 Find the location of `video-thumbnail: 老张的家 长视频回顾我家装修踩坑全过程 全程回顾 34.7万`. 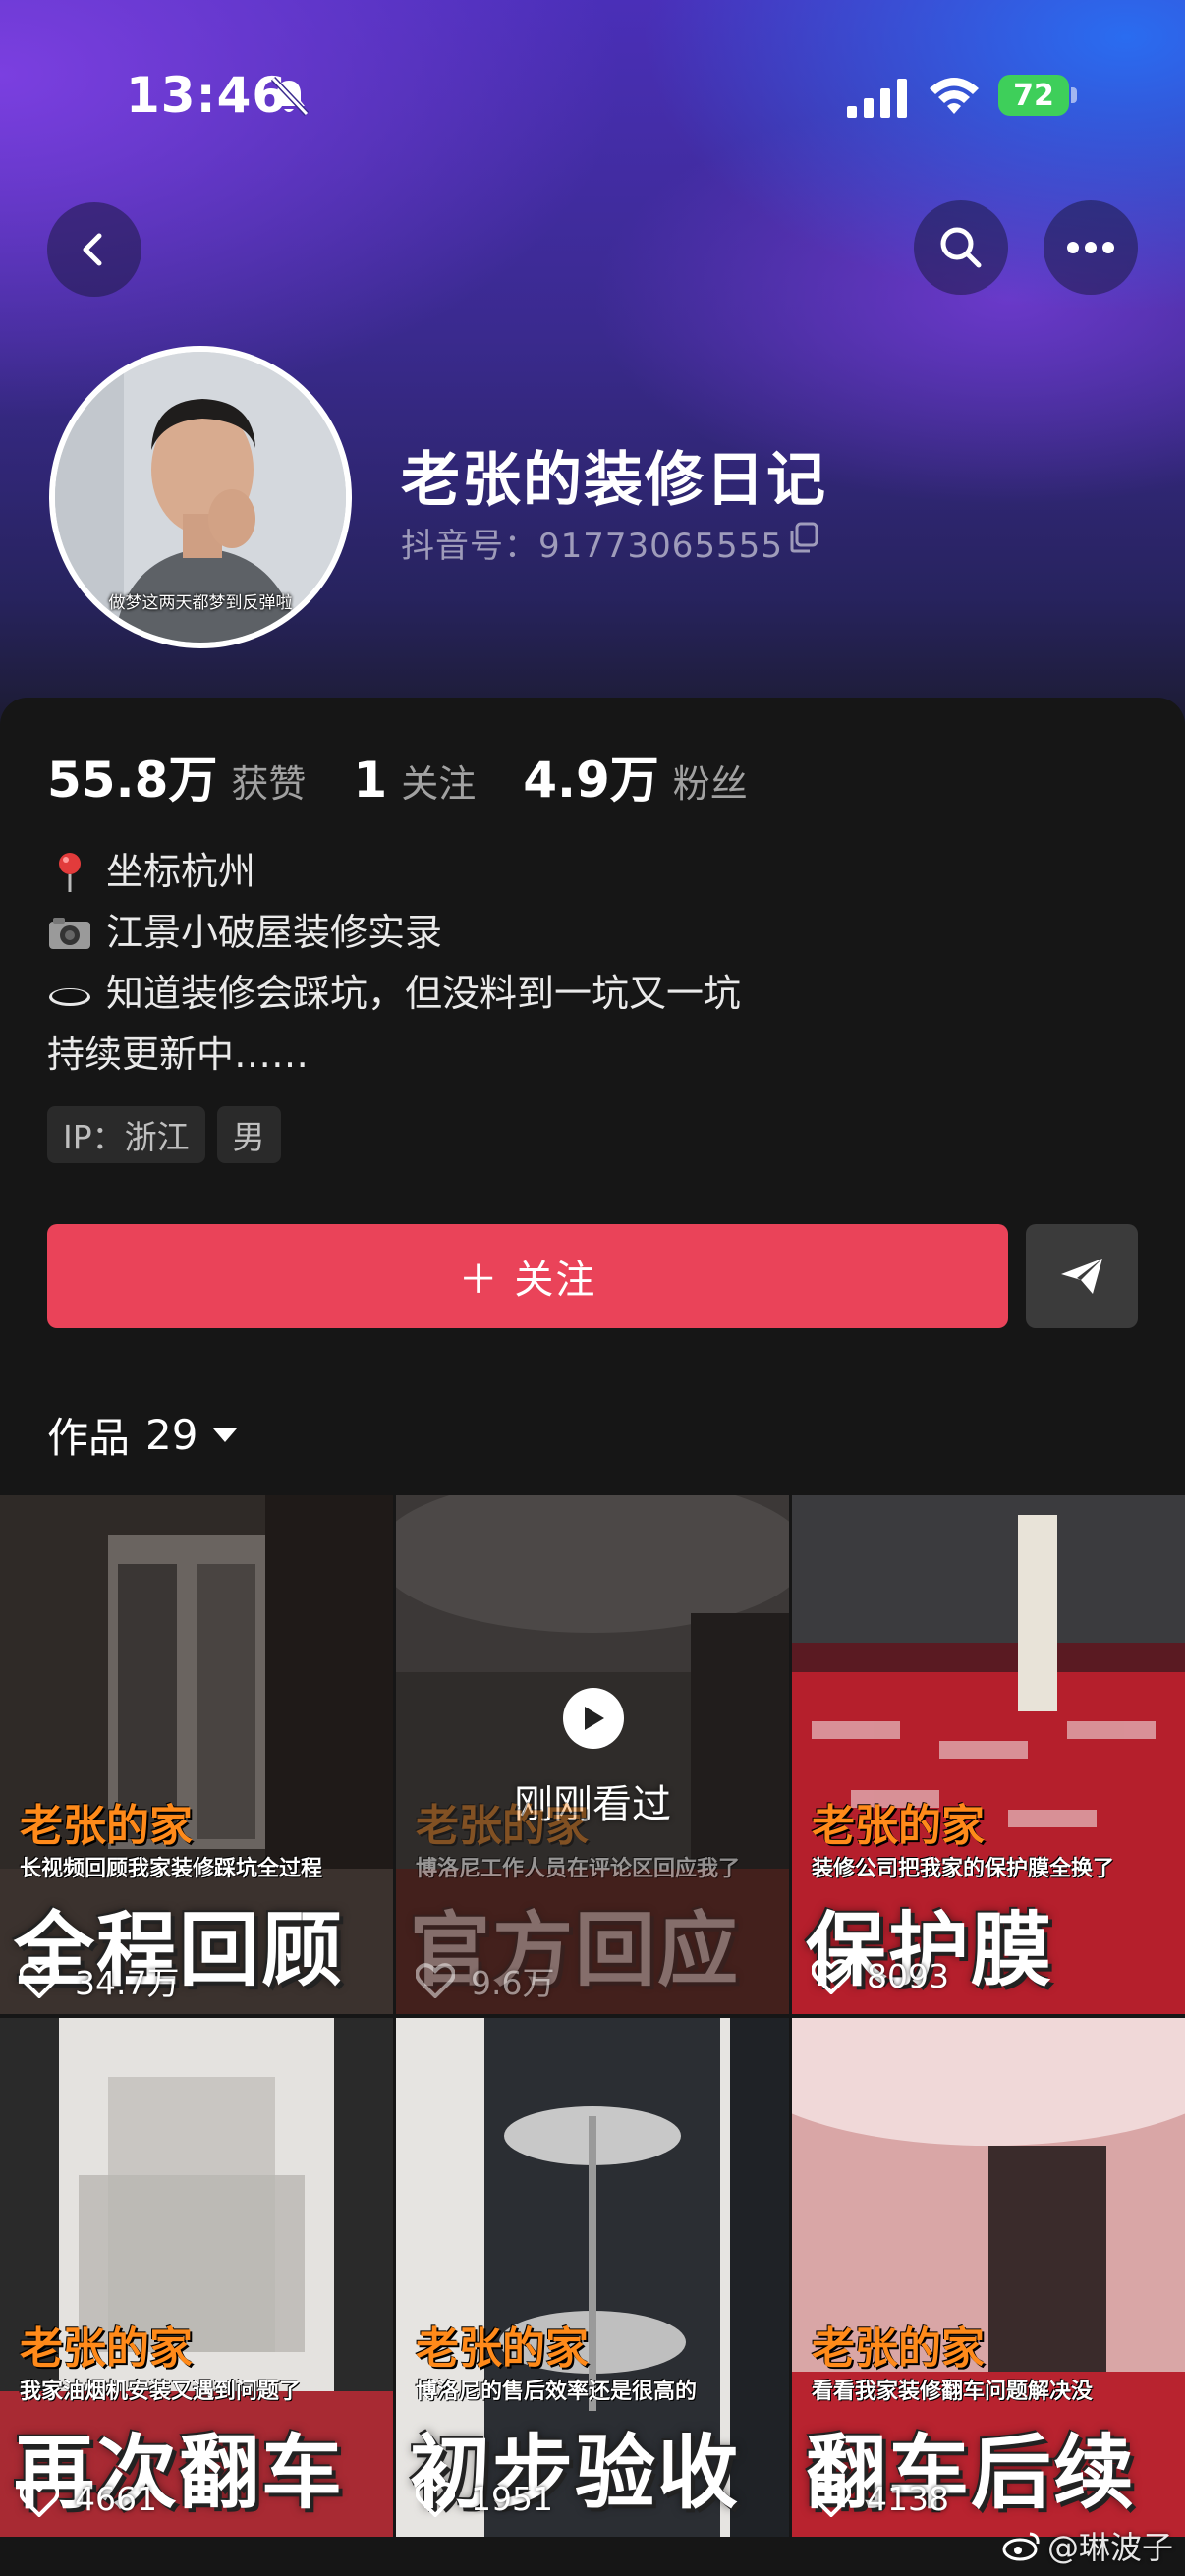

video-thumbnail: 老张的家 长视频回顾我家装修踩坑全过程 全程回顾 34.7万 is located at coordinates (197, 1754).